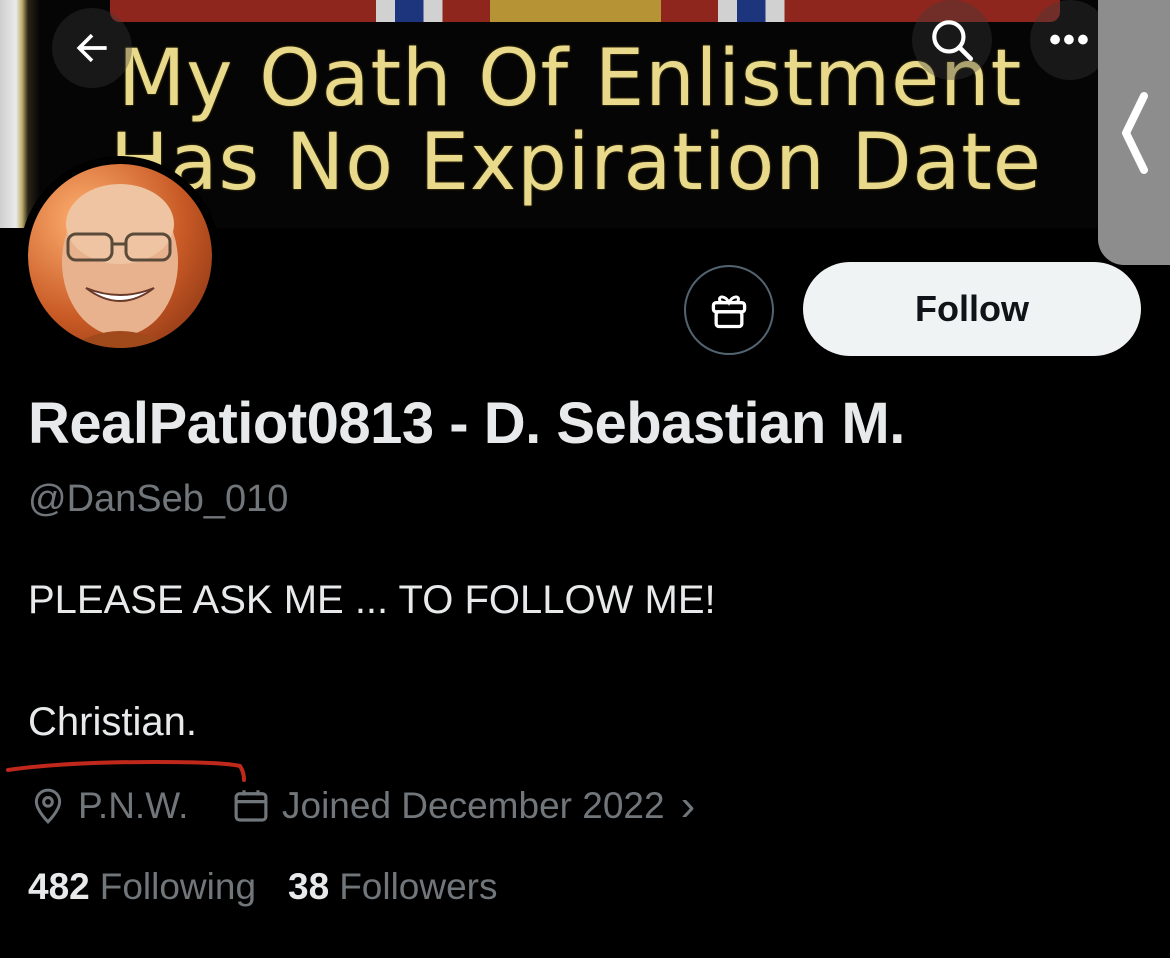 The height and width of the screenshot is (958, 1170). I want to click on follow-stats: 482 Following 38 Followers, so click(279, 887).